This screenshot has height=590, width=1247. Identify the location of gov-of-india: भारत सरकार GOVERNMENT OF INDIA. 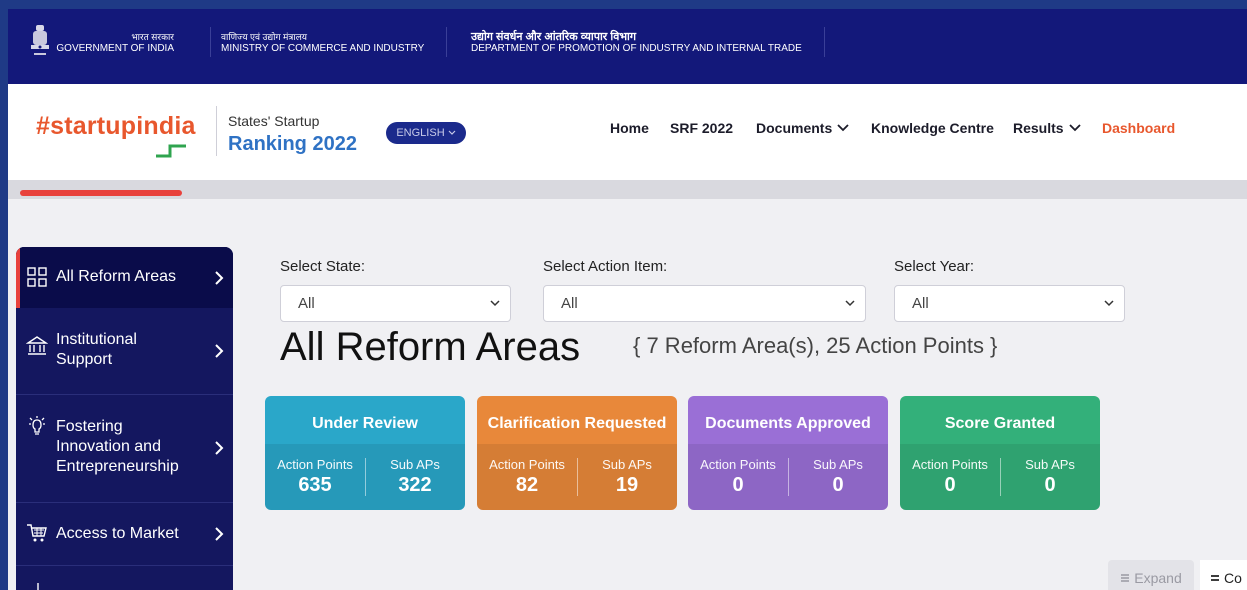
(115, 43).